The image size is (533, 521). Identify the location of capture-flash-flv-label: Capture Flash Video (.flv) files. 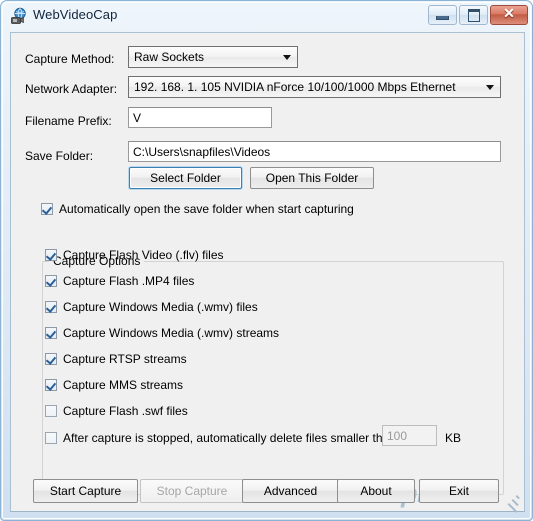
(143, 255).